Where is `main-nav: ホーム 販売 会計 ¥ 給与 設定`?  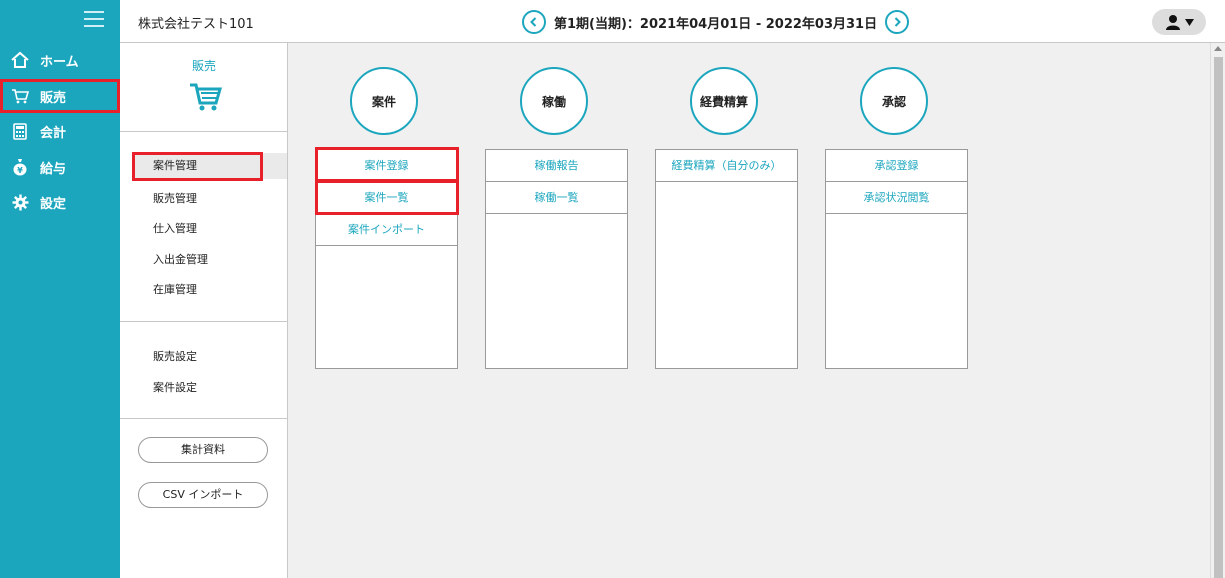 main-nav: ホーム 販売 会計 ¥ 給与 設定 is located at coordinates (60, 289).